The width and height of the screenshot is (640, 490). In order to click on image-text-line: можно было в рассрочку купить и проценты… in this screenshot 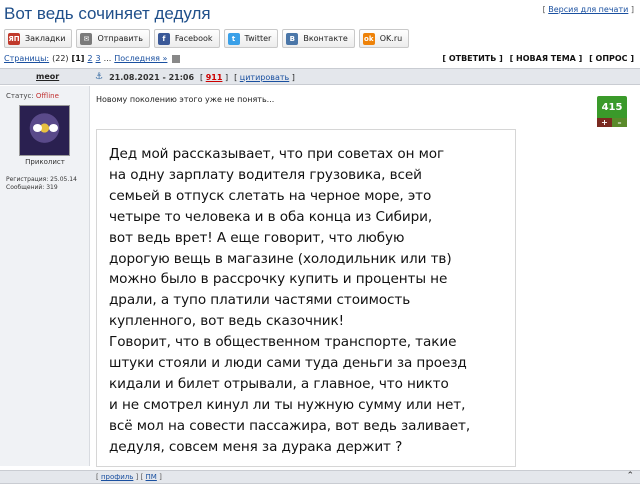, I will do `click(278, 279)`.